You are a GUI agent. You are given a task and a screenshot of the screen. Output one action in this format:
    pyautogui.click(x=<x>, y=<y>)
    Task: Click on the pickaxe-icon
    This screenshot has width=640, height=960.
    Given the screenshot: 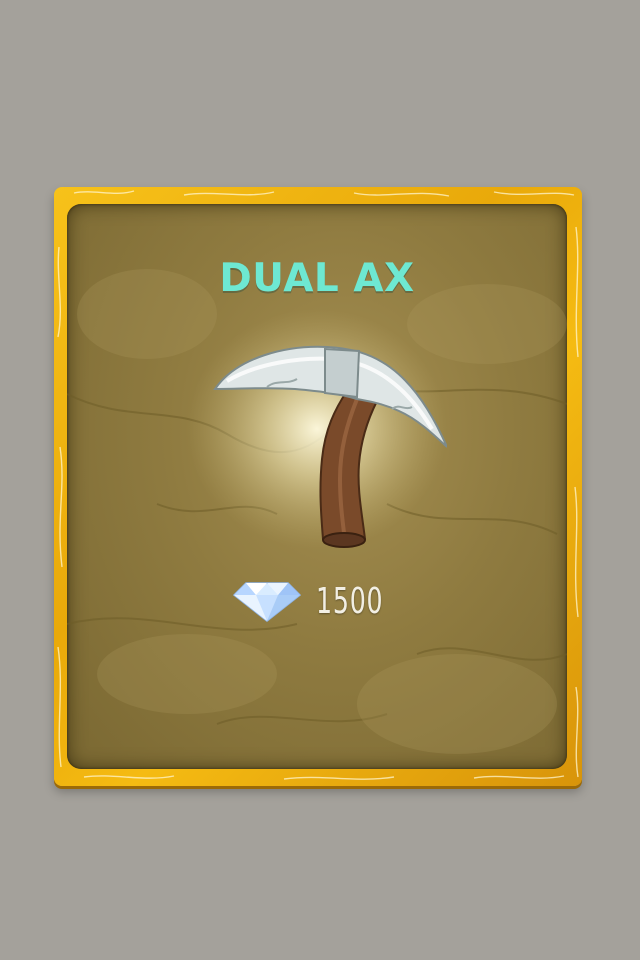 What is the action you would take?
    pyautogui.click(x=330, y=446)
    